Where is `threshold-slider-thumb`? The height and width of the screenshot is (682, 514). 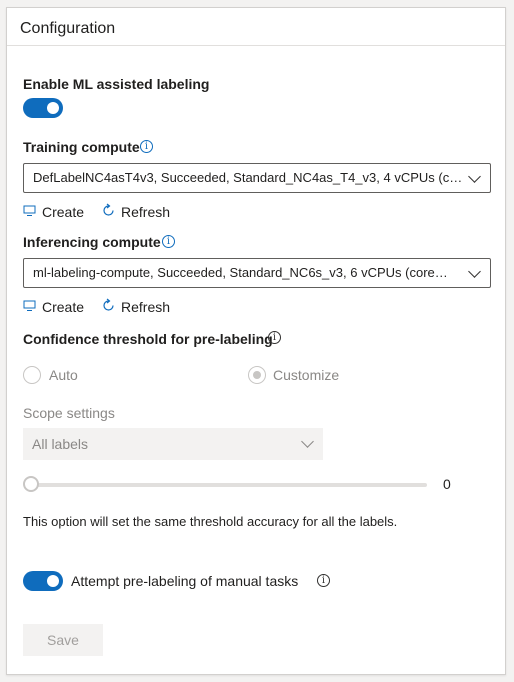
threshold-slider-thumb is located at coordinates (31, 484).